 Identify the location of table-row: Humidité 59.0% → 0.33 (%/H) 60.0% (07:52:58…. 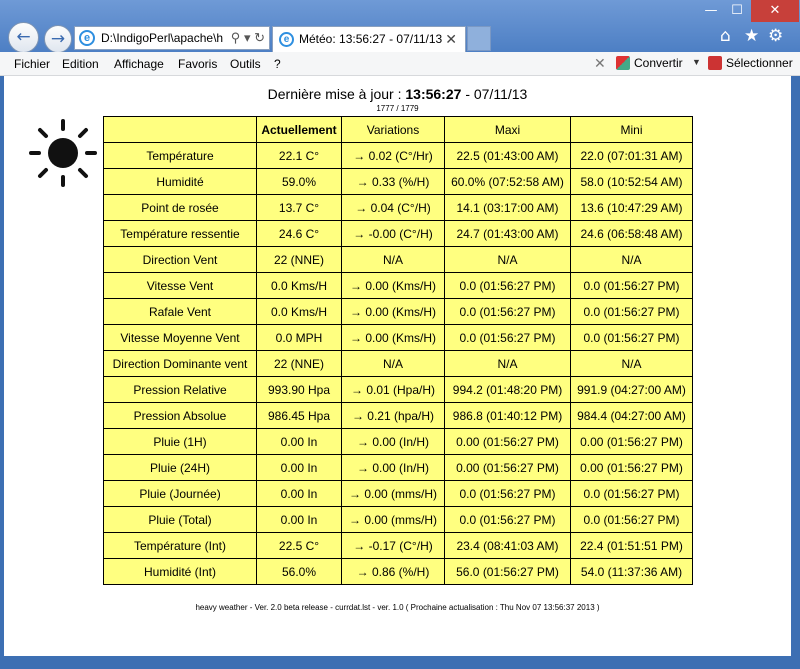
(398, 181).